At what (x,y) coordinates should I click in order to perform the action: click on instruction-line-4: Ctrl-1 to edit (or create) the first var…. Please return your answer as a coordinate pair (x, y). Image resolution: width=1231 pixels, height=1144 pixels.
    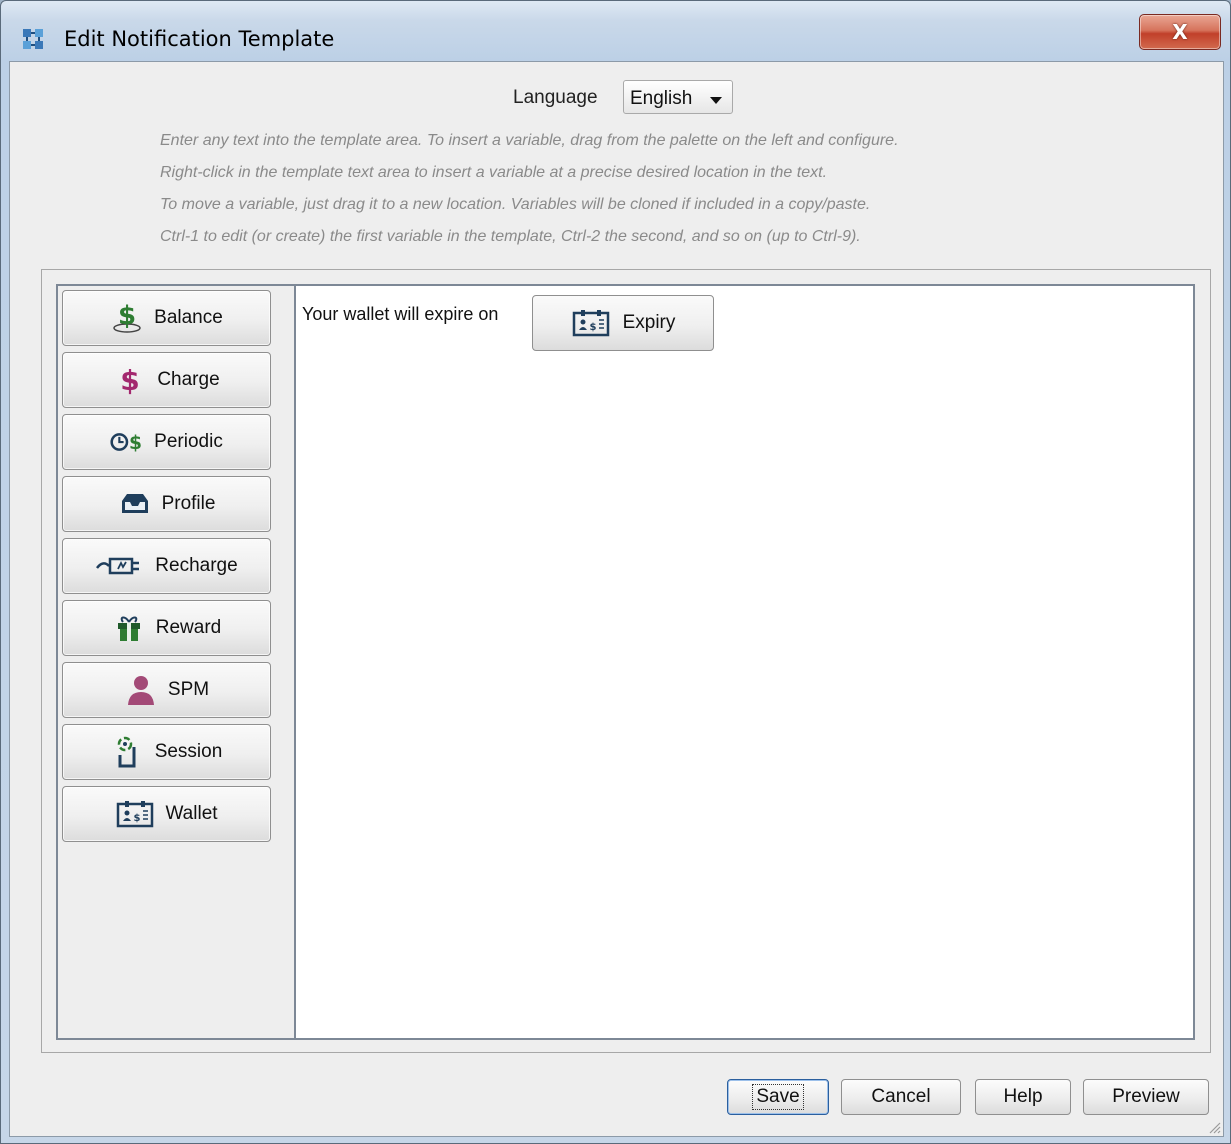
    Looking at the image, I should click on (510, 236).